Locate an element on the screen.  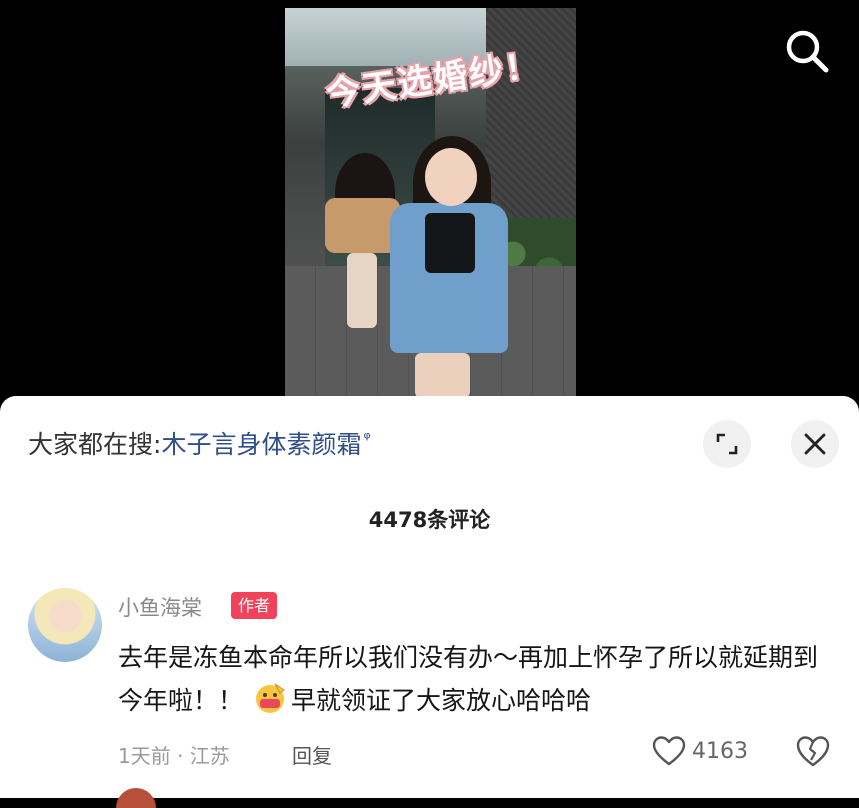
expand-button is located at coordinates (727, 444).